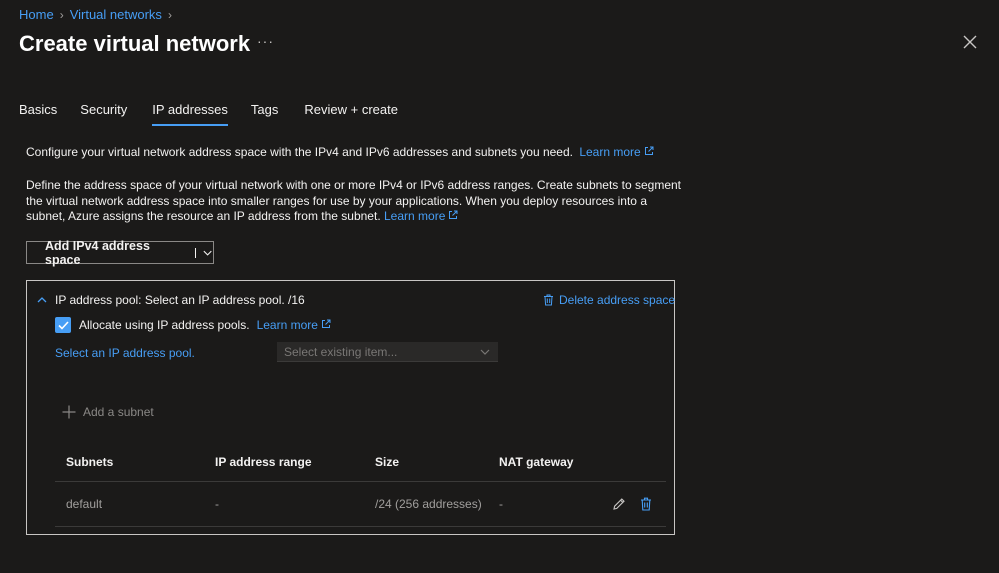  Describe the element at coordinates (103, 109) in the screenshot. I see `tab-security: Security` at that location.